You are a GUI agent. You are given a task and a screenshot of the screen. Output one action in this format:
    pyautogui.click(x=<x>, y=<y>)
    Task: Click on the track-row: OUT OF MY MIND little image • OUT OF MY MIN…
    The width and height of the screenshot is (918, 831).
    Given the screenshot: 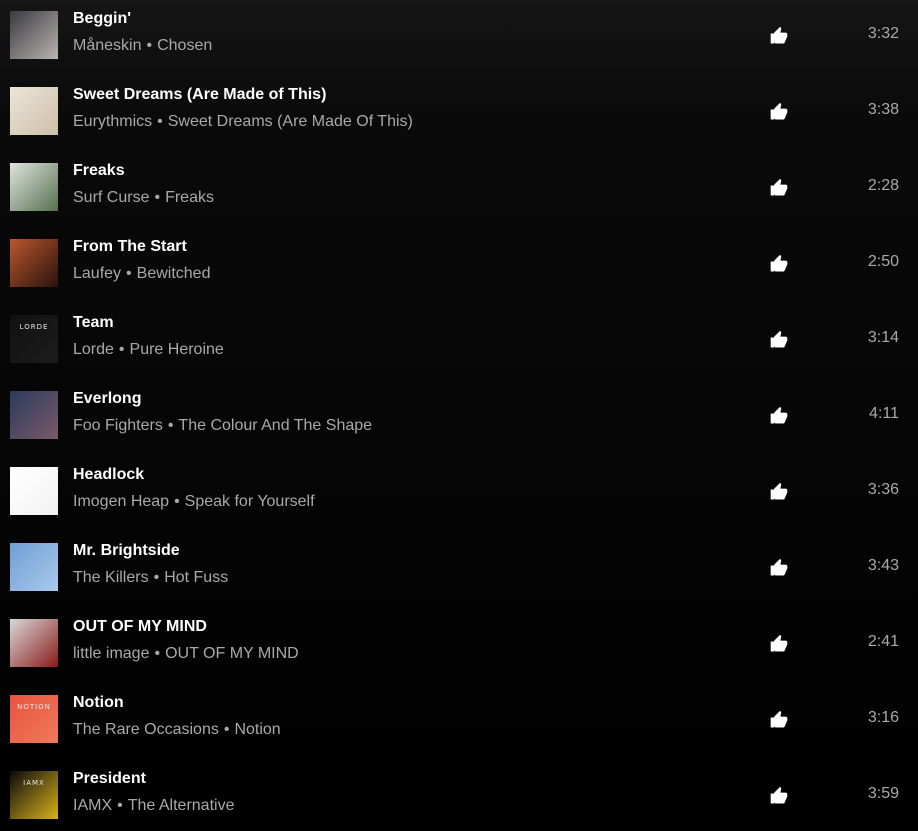 What is the action you would take?
    pyautogui.click(x=459, y=646)
    